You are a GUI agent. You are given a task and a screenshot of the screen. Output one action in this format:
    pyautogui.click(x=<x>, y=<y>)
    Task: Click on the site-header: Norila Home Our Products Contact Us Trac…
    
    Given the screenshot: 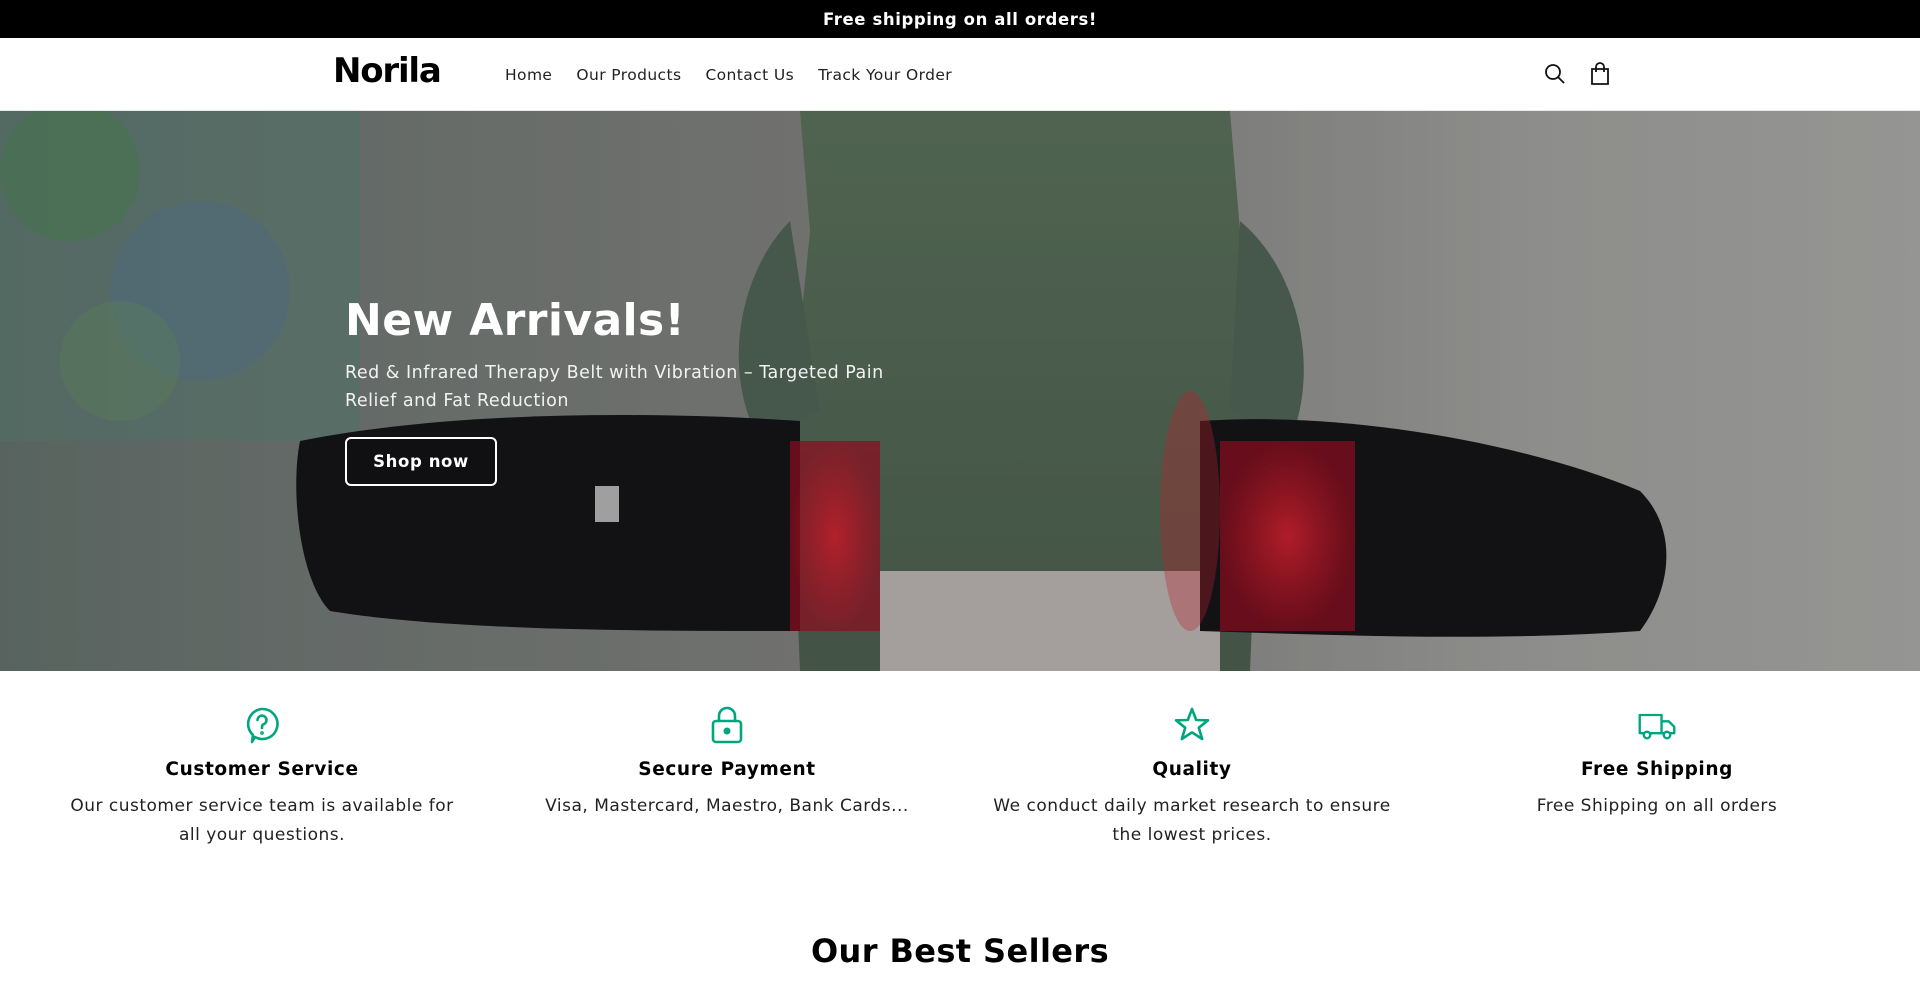 What is the action you would take?
    pyautogui.click(x=960, y=74)
    